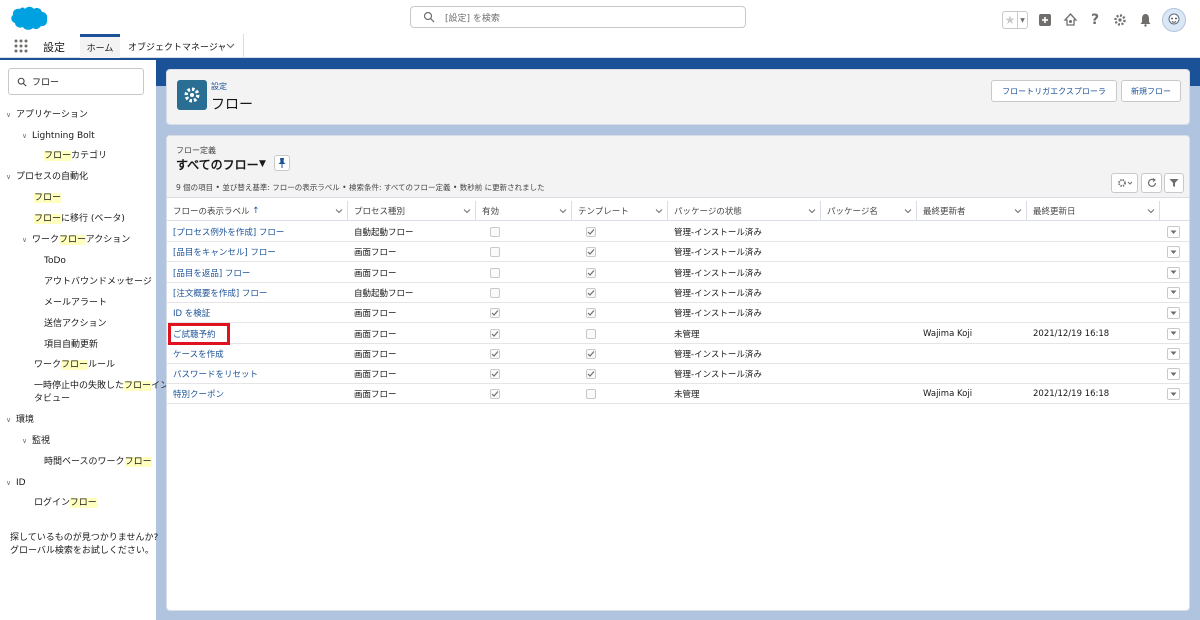 The image size is (1200, 620). I want to click on flow-label-link: ケースを作成, so click(198, 354).